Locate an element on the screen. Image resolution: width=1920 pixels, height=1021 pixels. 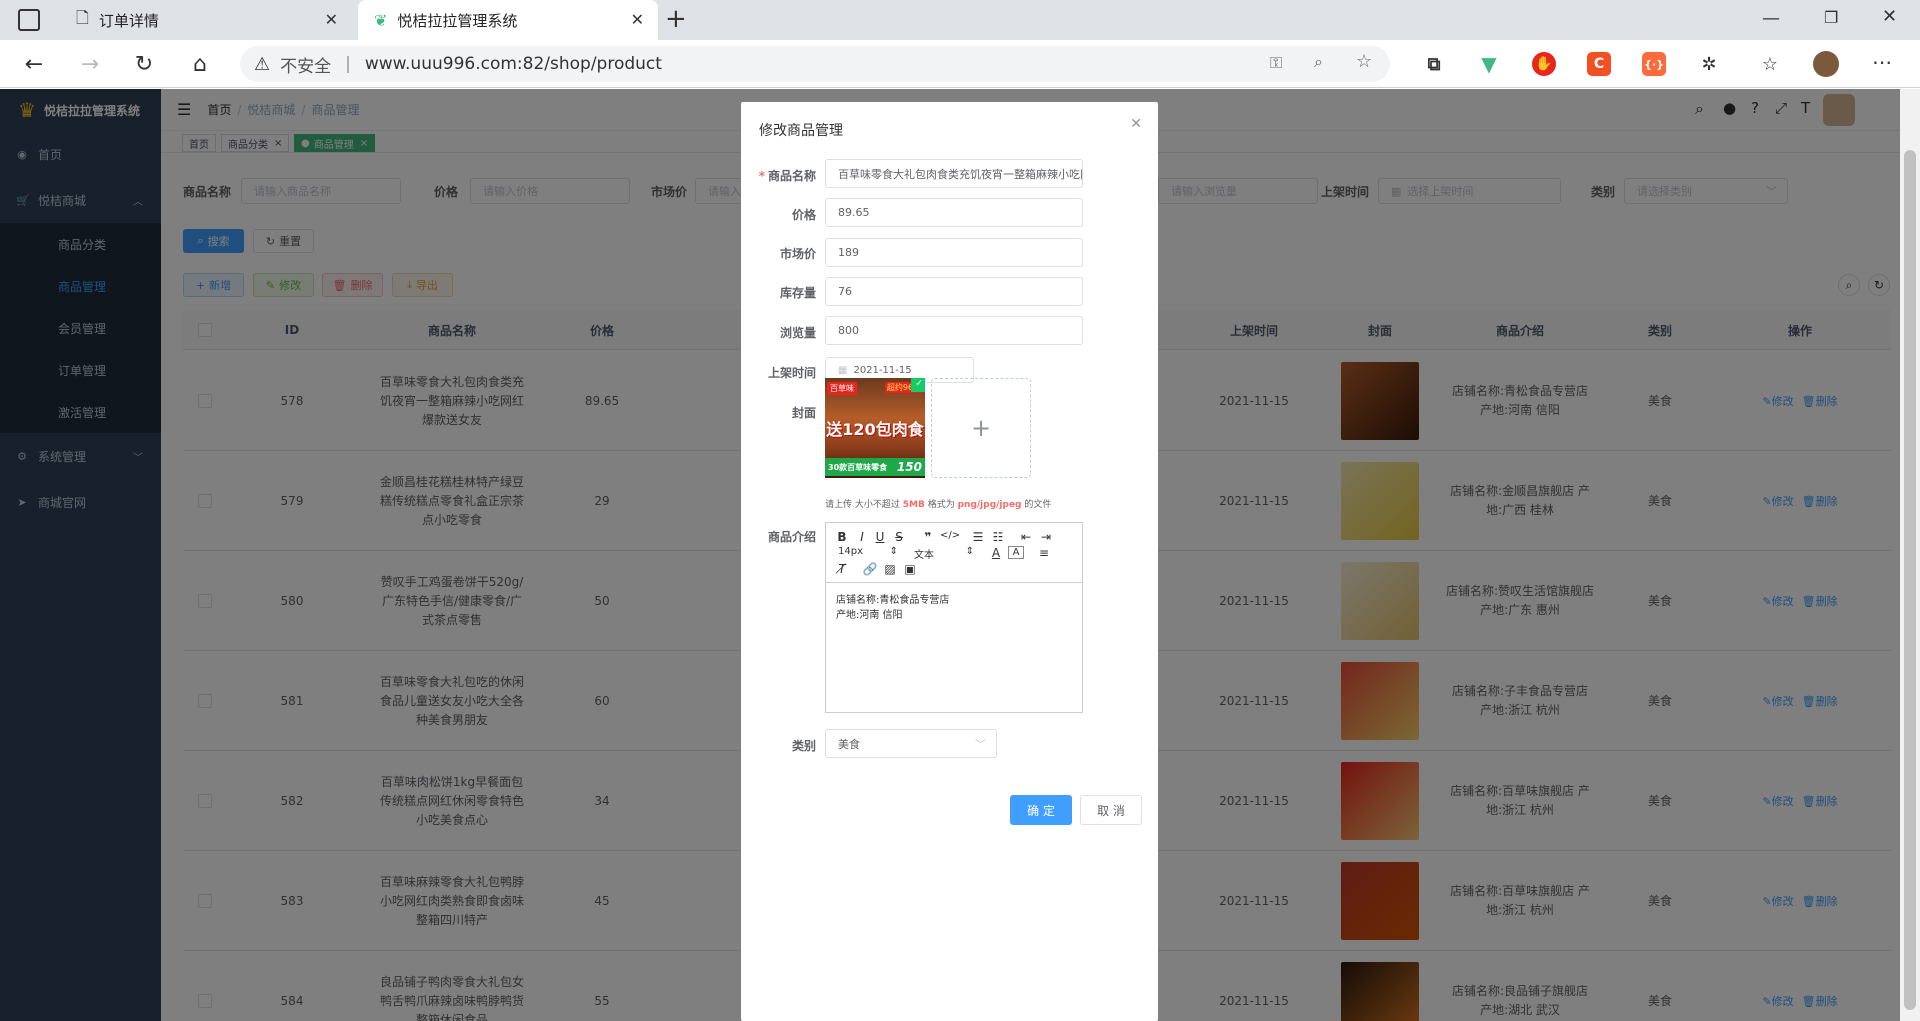
market-price-input: 189 is located at coordinates (954, 252).